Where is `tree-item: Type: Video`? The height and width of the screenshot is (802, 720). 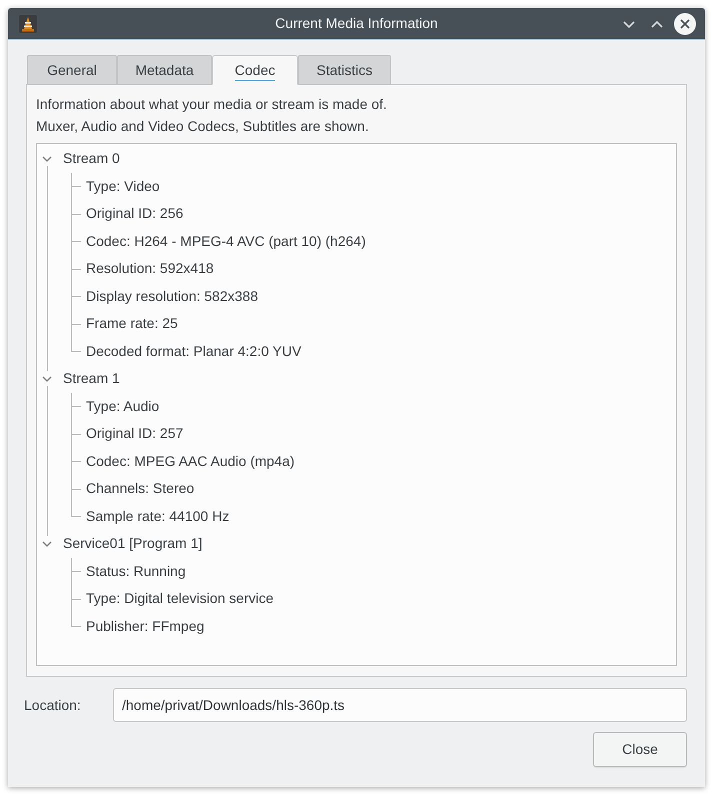
tree-item: Type: Video is located at coordinates (123, 186).